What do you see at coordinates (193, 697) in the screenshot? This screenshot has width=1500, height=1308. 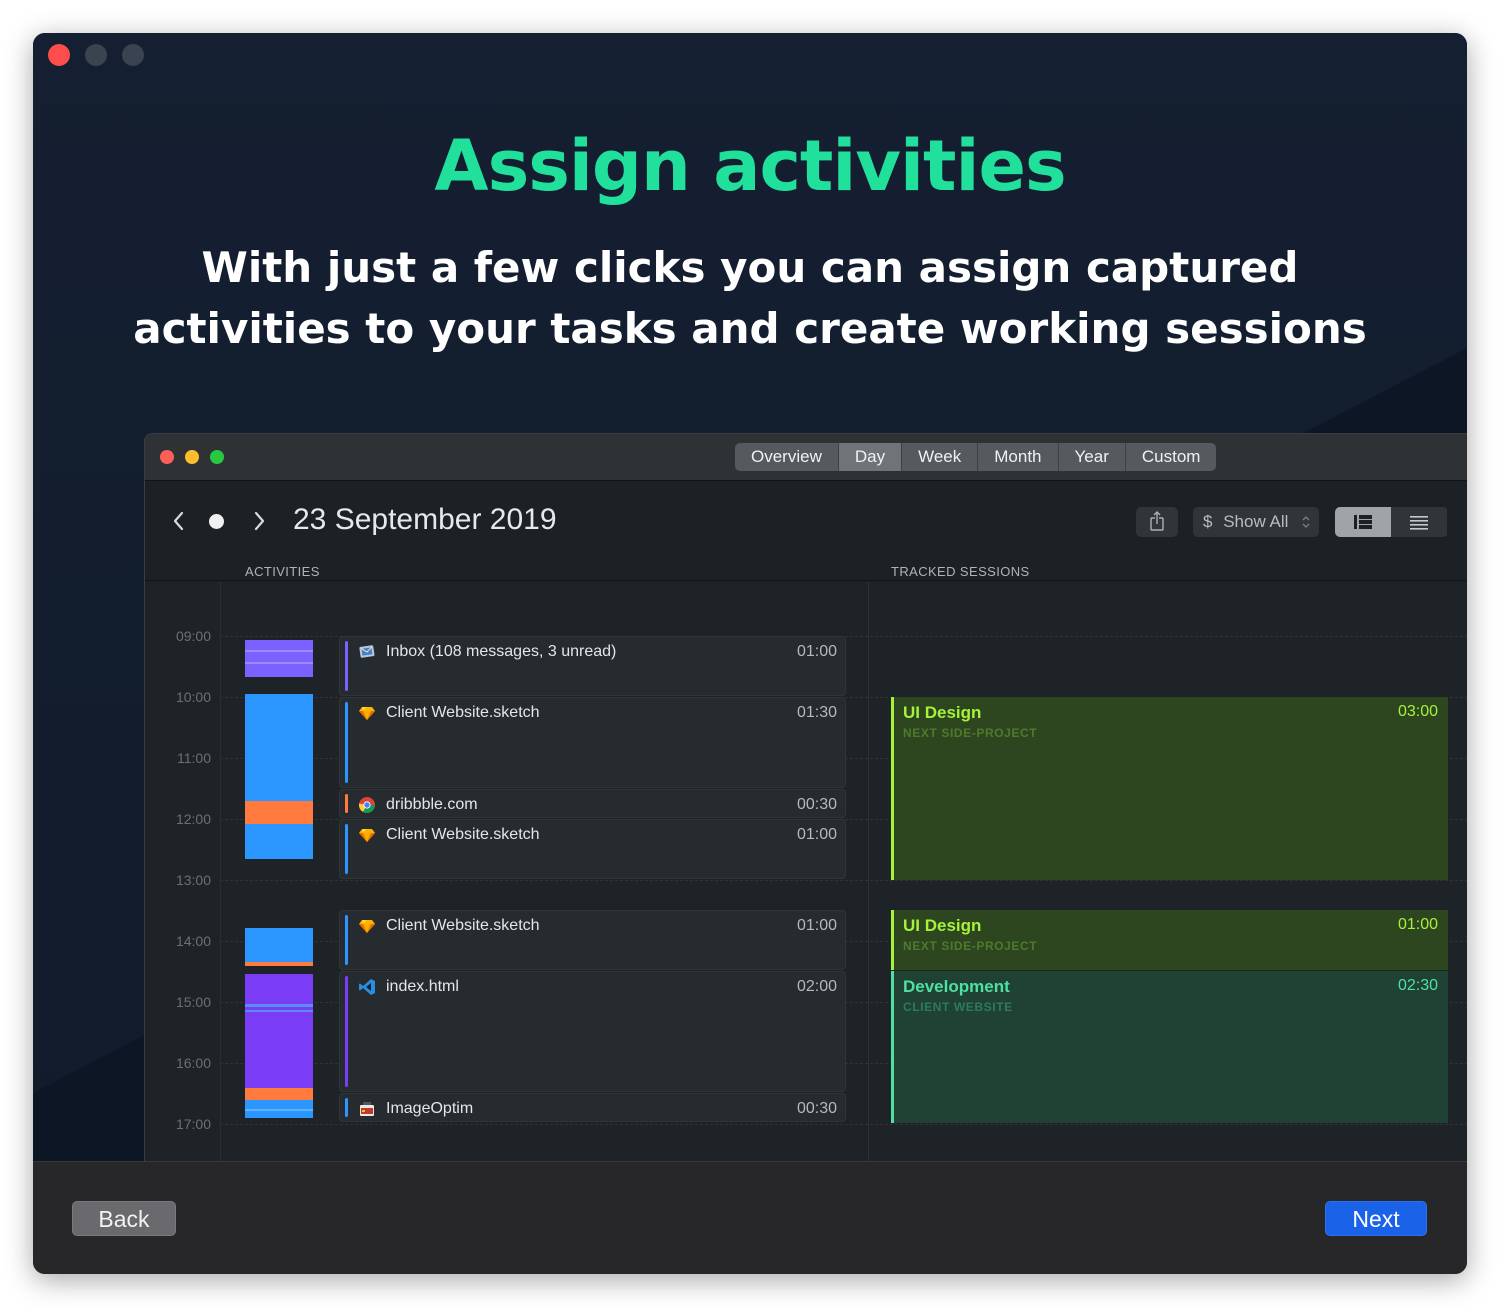 I see `time-label: 10:00` at bounding box center [193, 697].